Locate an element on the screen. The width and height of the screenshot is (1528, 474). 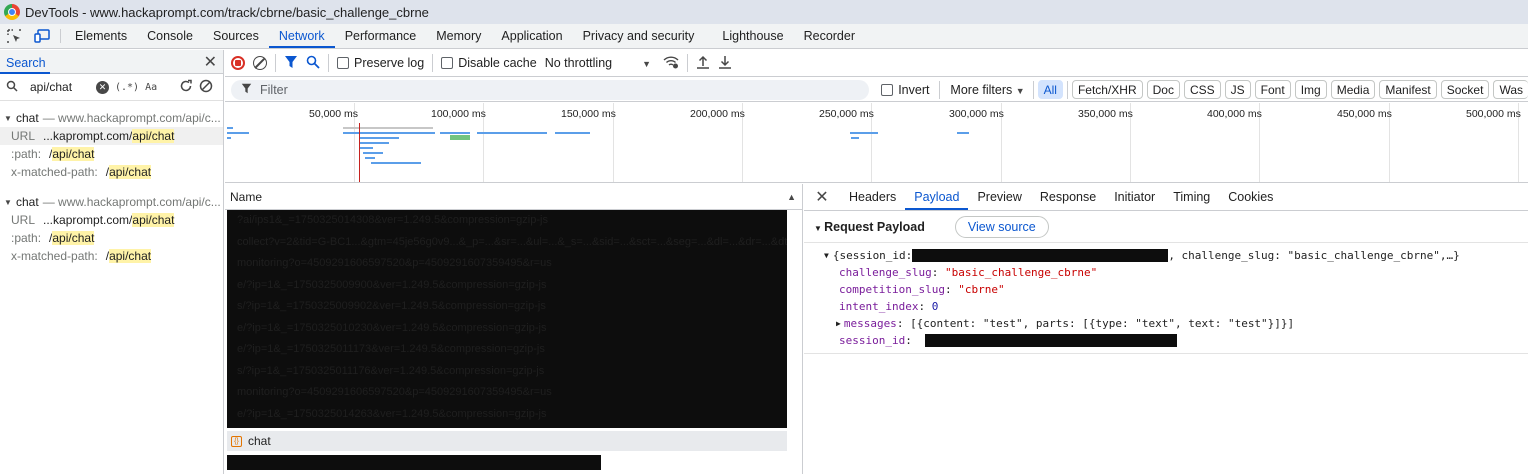
tab-cookies: Cookies is located at coordinates (1250, 197).